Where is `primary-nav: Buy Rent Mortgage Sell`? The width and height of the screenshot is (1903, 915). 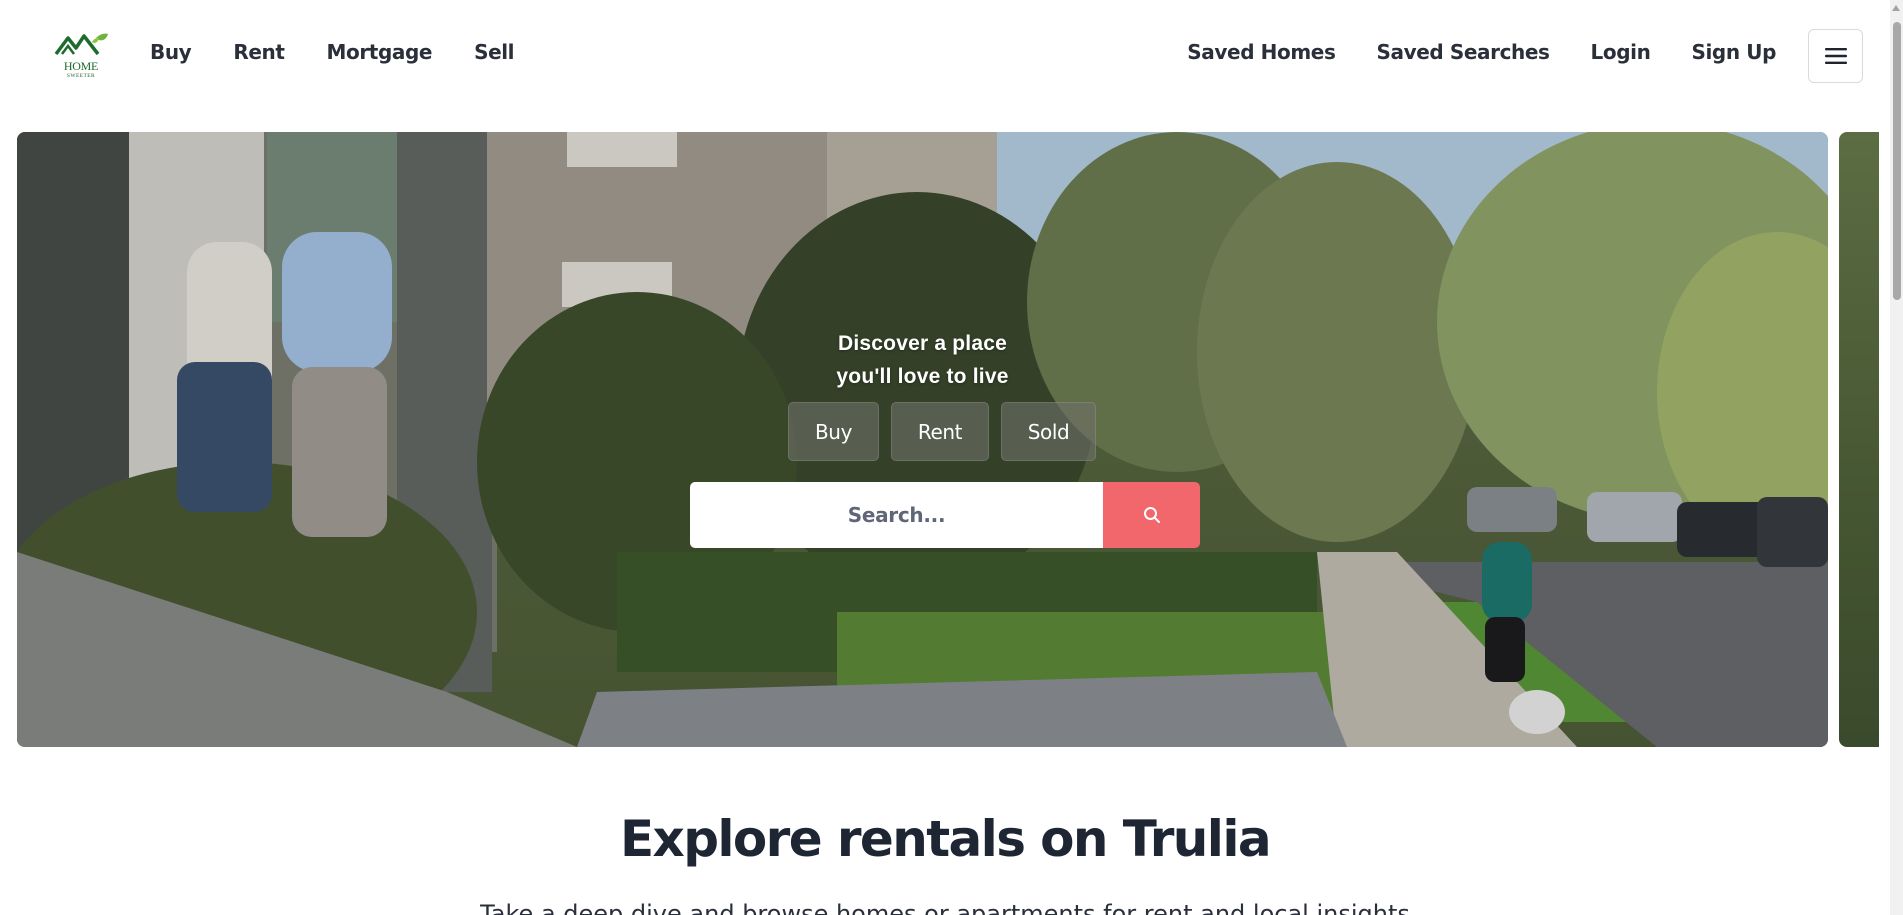 primary-nav: Buy Rent Mortgage Sell is located at coordinates (353, 52).